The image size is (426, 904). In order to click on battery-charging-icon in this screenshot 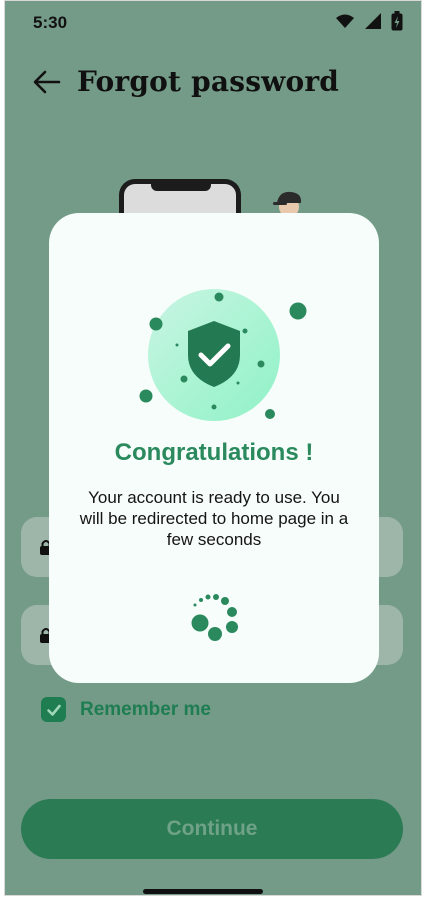, I will do `click(397, 21)`.